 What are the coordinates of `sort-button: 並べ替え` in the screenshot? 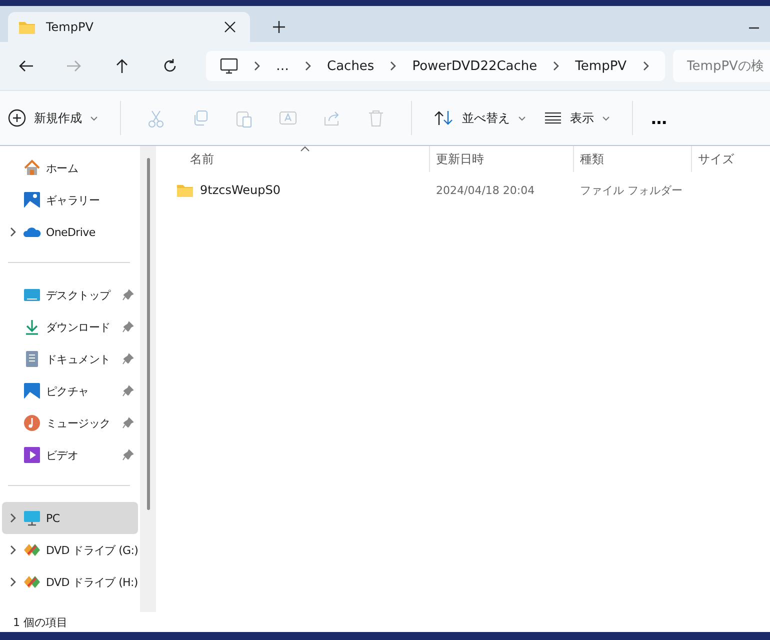 It's located at (480, 118).